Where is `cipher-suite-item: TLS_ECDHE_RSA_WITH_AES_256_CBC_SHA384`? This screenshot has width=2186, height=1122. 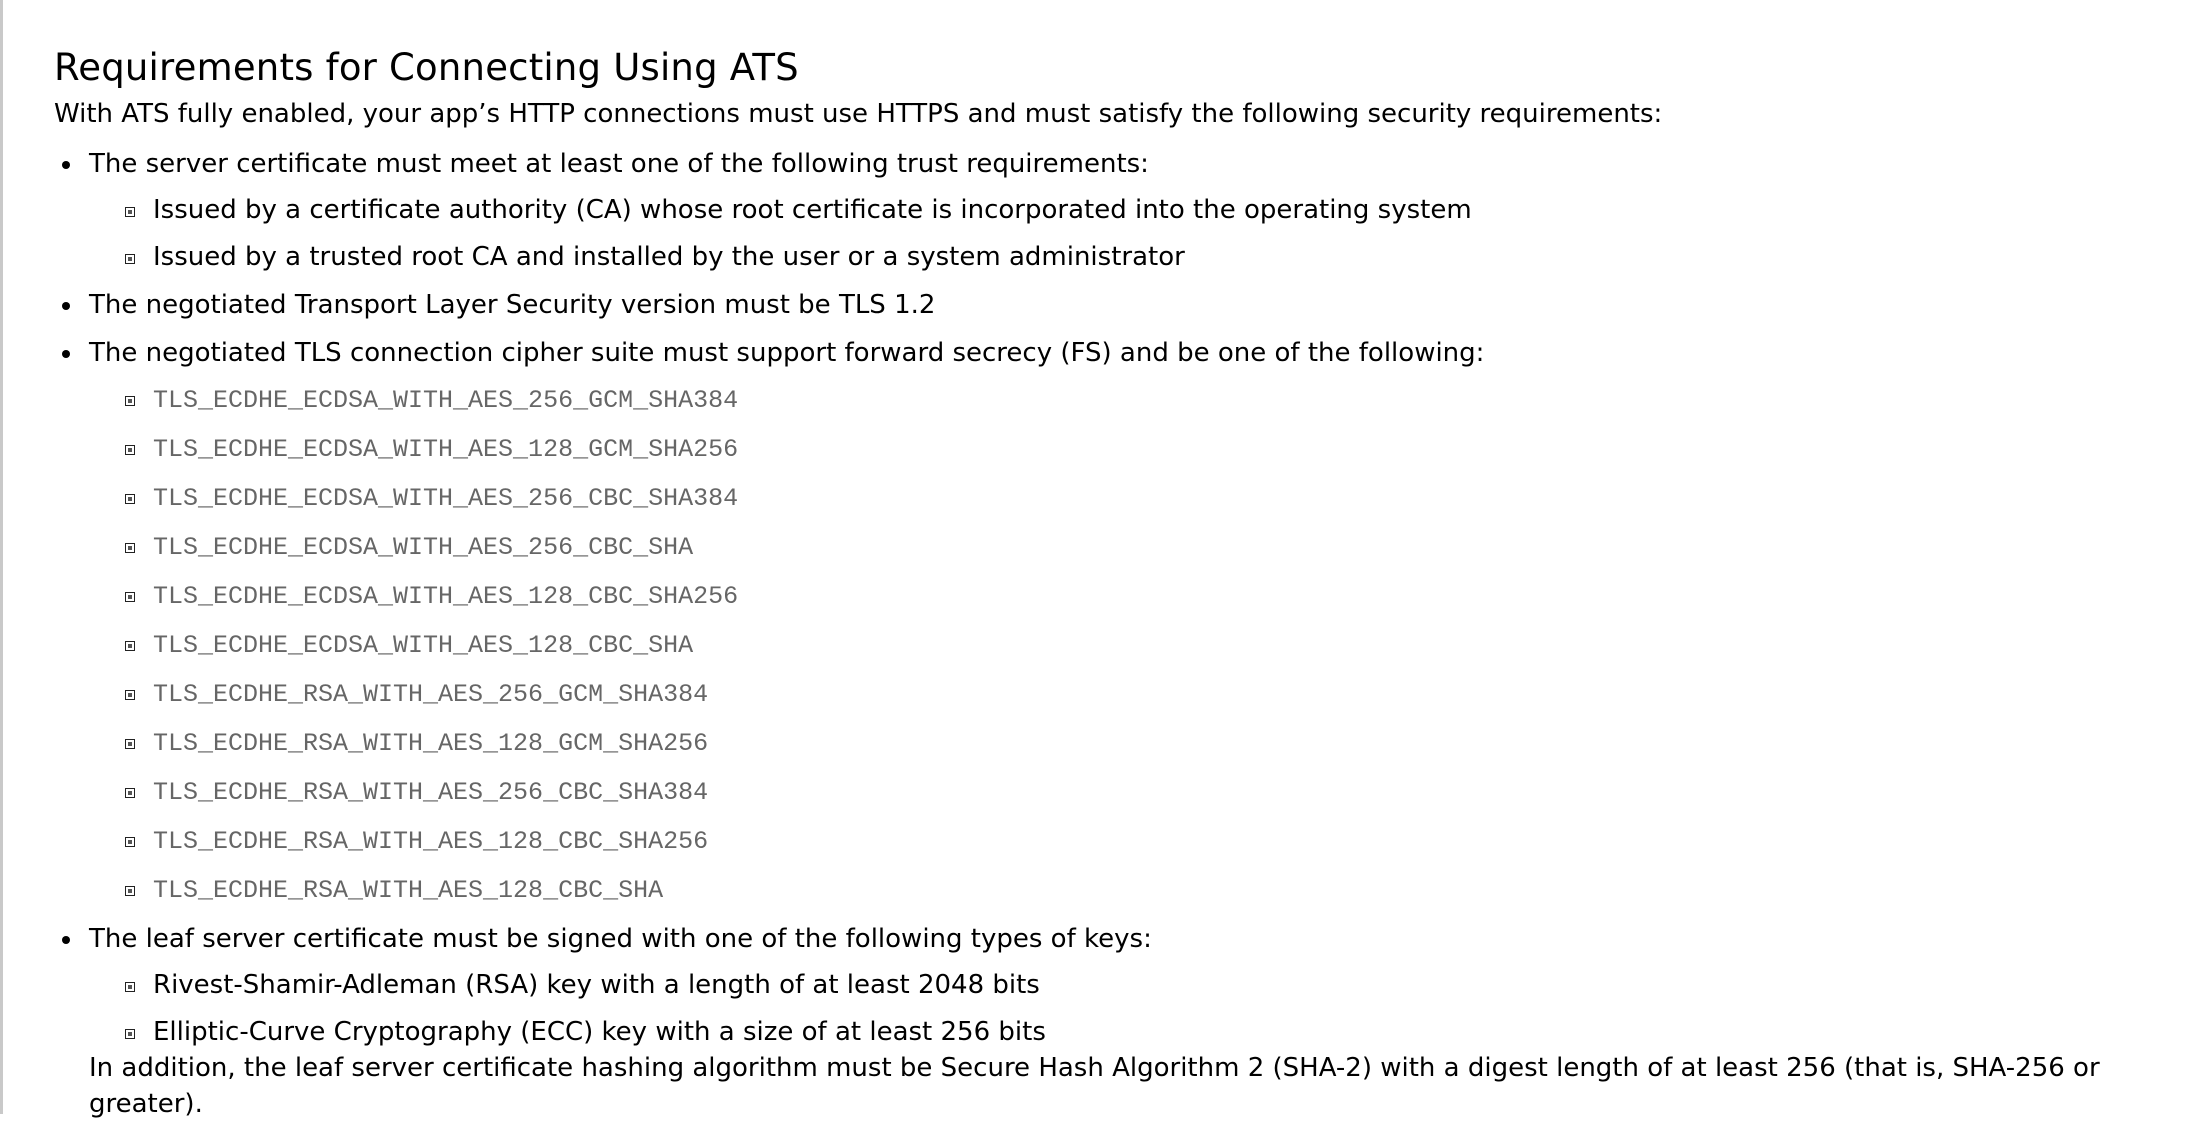 cipher-suite-item: TLS_ECDHE_RSA_WITH_AES_256_CBC_SHA384 is located at coordinates (1131, 792).